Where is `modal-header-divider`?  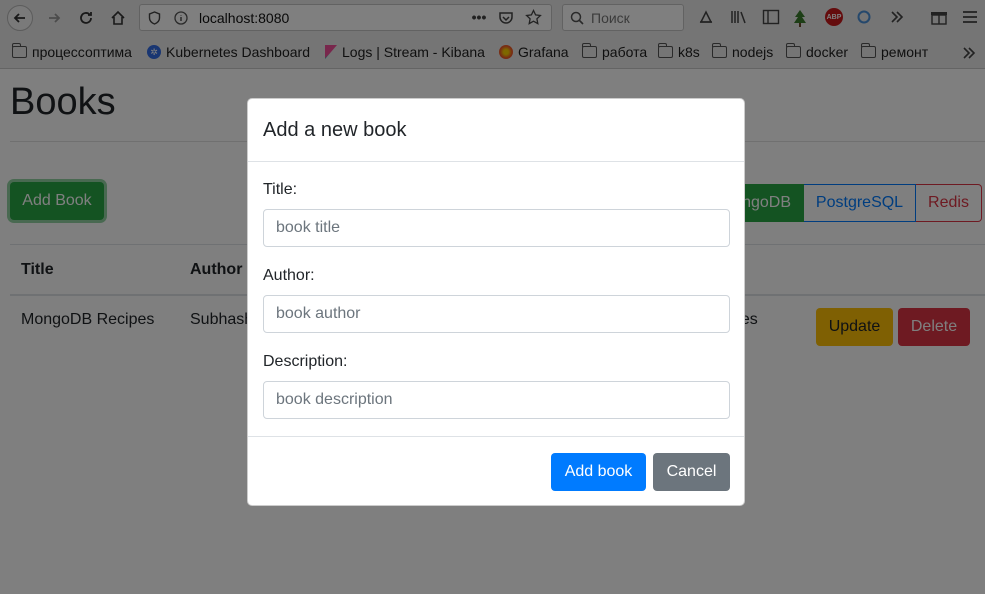 modal-header-divider is located at coordinates (496, 161).